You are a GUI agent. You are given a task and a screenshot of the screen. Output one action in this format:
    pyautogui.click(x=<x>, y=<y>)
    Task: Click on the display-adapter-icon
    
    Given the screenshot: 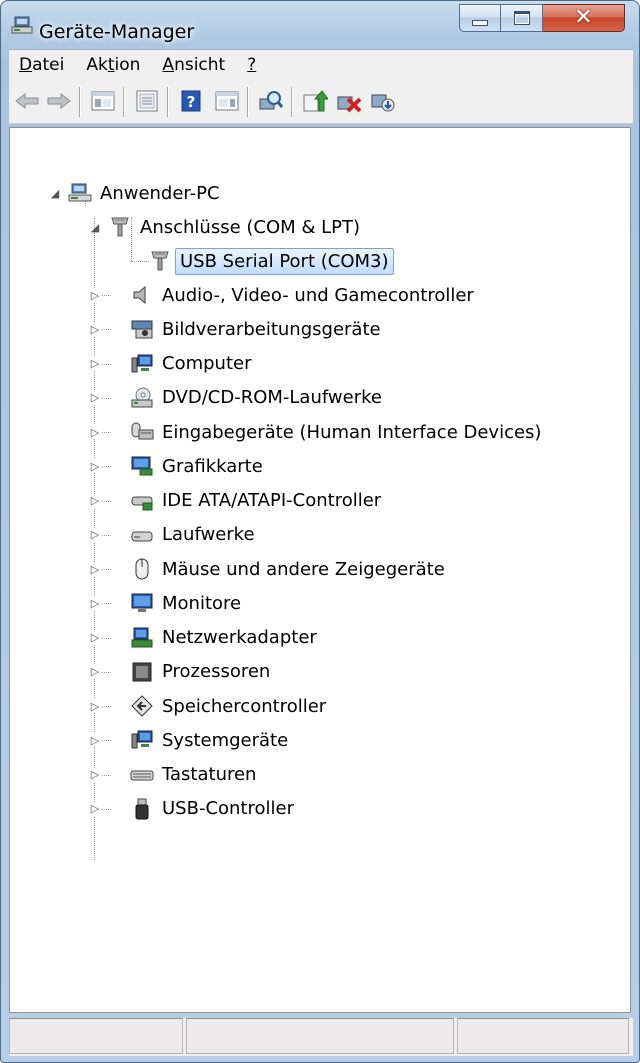 What is the action you would take?
    pyautogui.click(x=142, y=466)
    